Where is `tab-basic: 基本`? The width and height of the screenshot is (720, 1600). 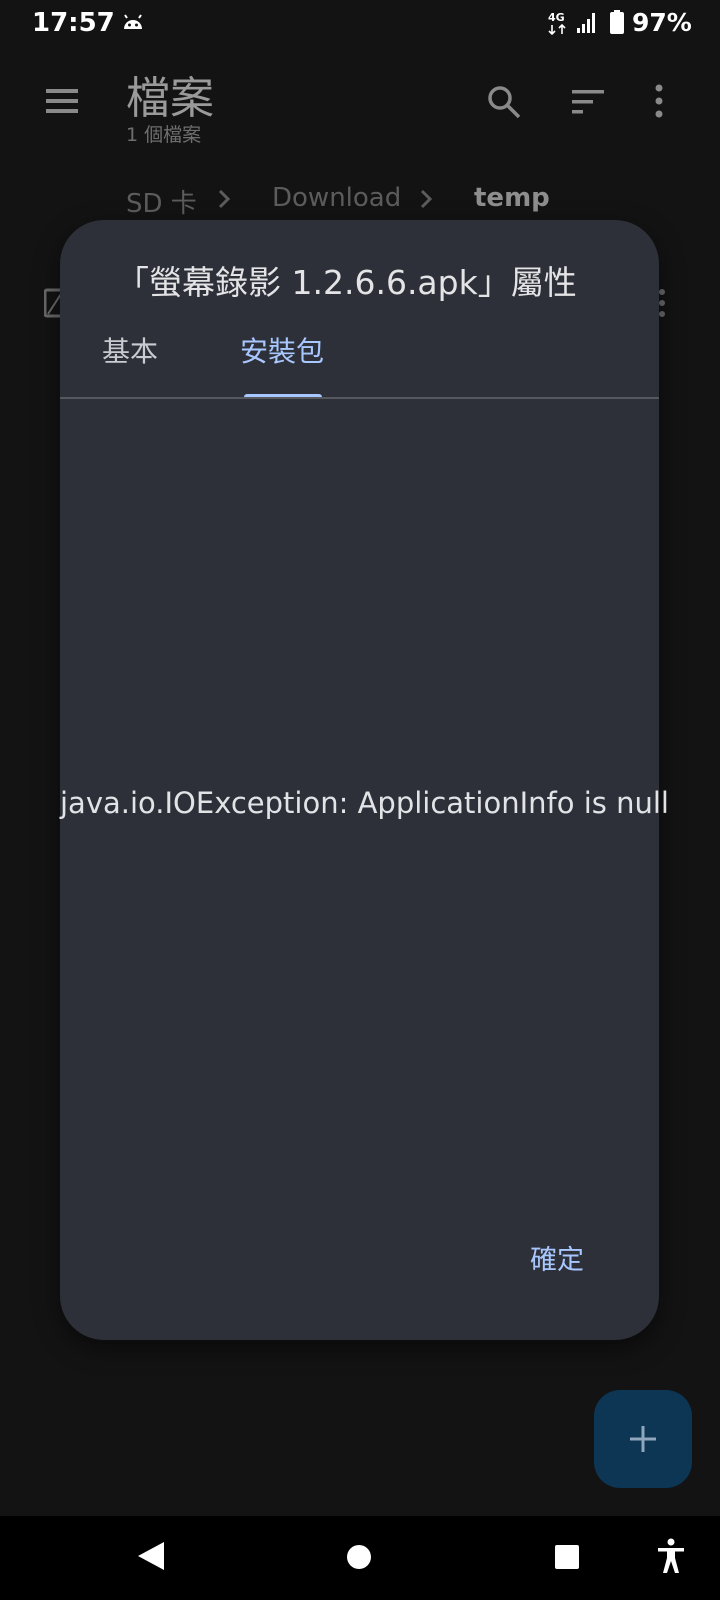
tab-basic: 基本 is located at coordinates (130, 474).